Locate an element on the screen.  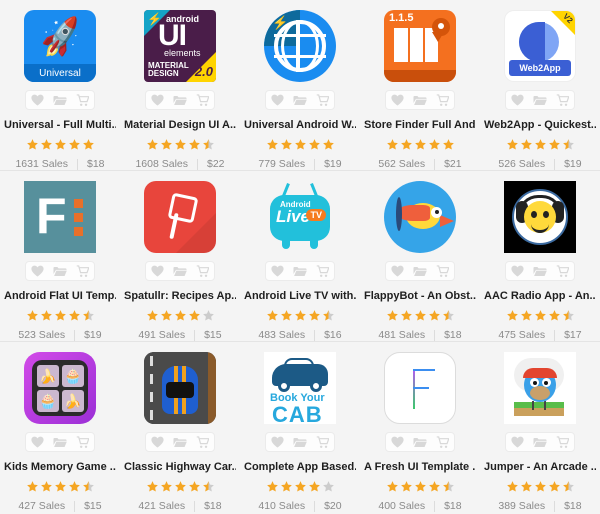
app-card: FlappyBot - An Obst... 481 Sales $18 is located at coordinates (420, 256).